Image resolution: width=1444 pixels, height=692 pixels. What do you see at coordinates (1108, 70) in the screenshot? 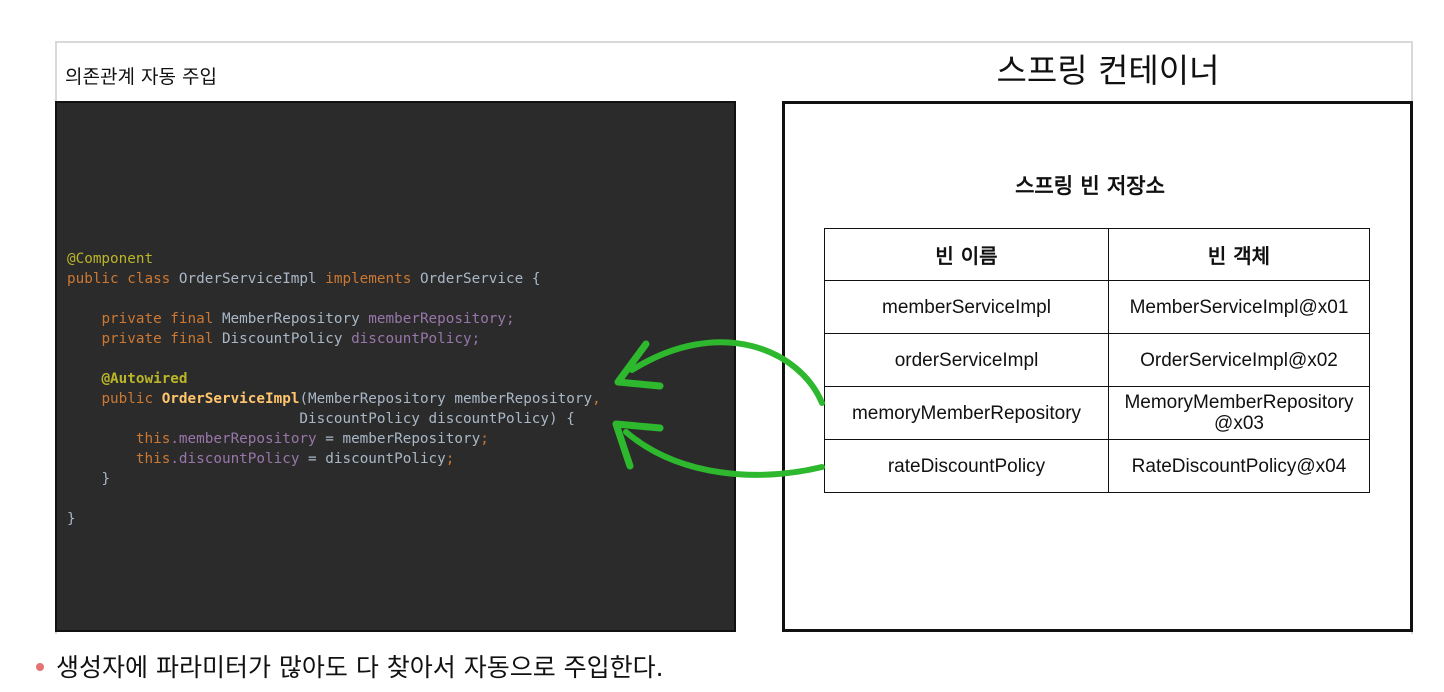
I see `container-title: 스프링 컨테이너` at bounding box center [1108, 70].